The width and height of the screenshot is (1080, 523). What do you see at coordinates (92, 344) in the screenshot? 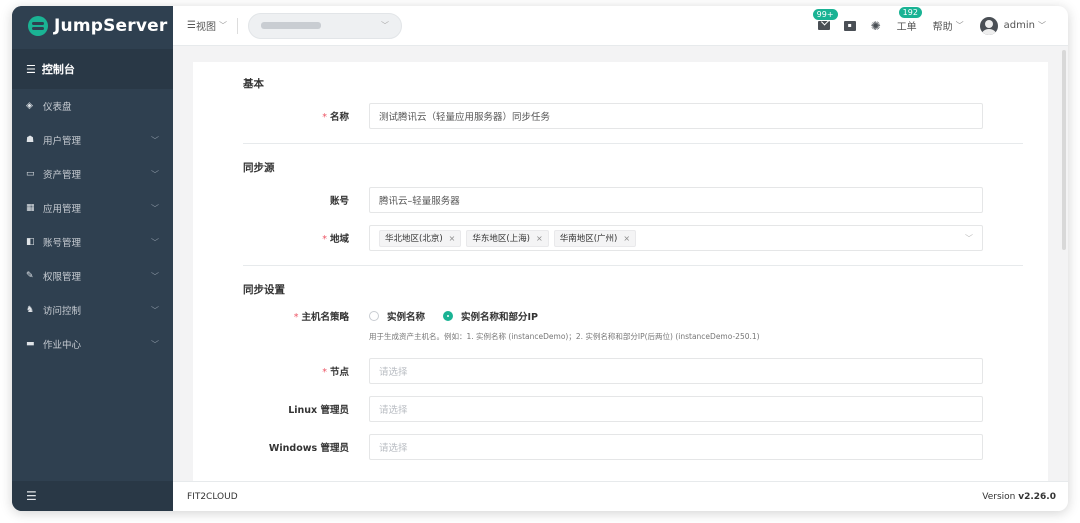
I see `sidebar-item: ▬ 作业中心 ﹀` at bounding box center [92, 344].